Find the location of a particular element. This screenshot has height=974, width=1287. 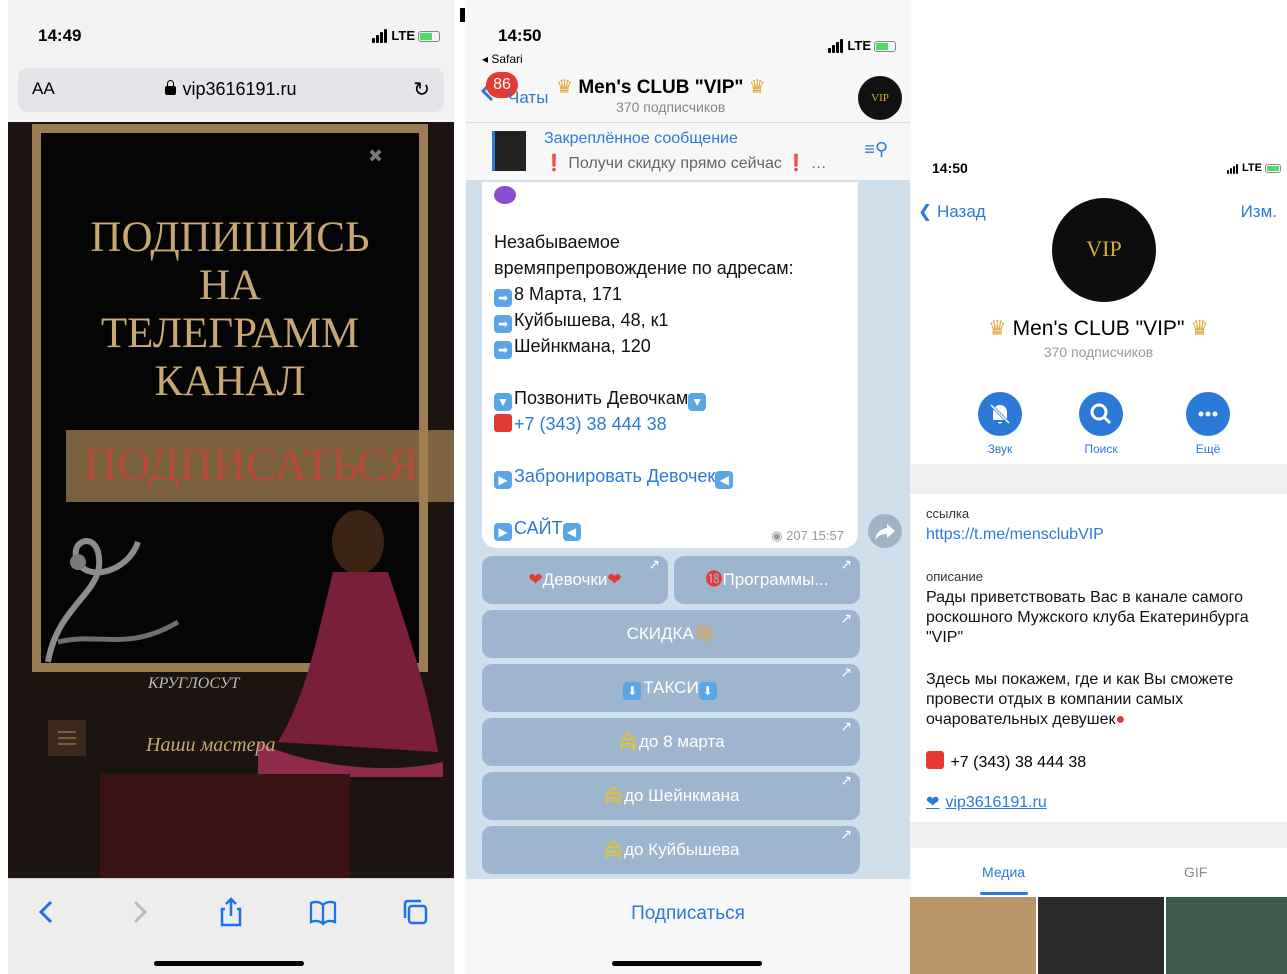

reload-icon: ↻ is located at coordinates (421, 89).